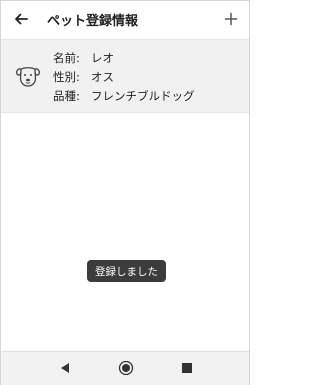 The width and height of the screenshot is (320, 385). I want to click on page-title: ペット登録情報, so click(93, 21).